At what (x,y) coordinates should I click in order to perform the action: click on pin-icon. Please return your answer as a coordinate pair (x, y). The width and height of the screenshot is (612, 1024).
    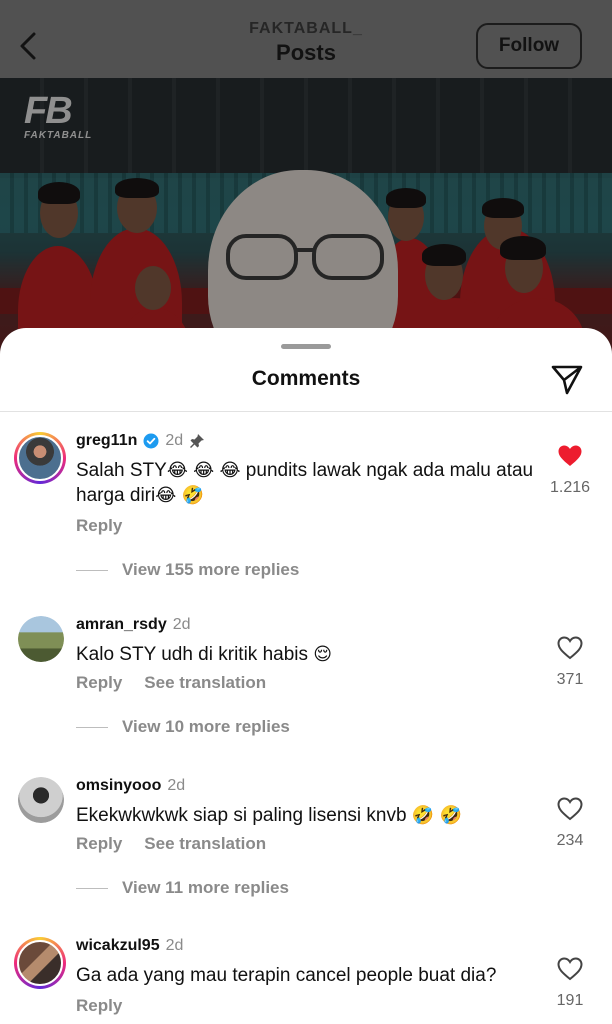
    Looking at the image, I should click on (197, 441).